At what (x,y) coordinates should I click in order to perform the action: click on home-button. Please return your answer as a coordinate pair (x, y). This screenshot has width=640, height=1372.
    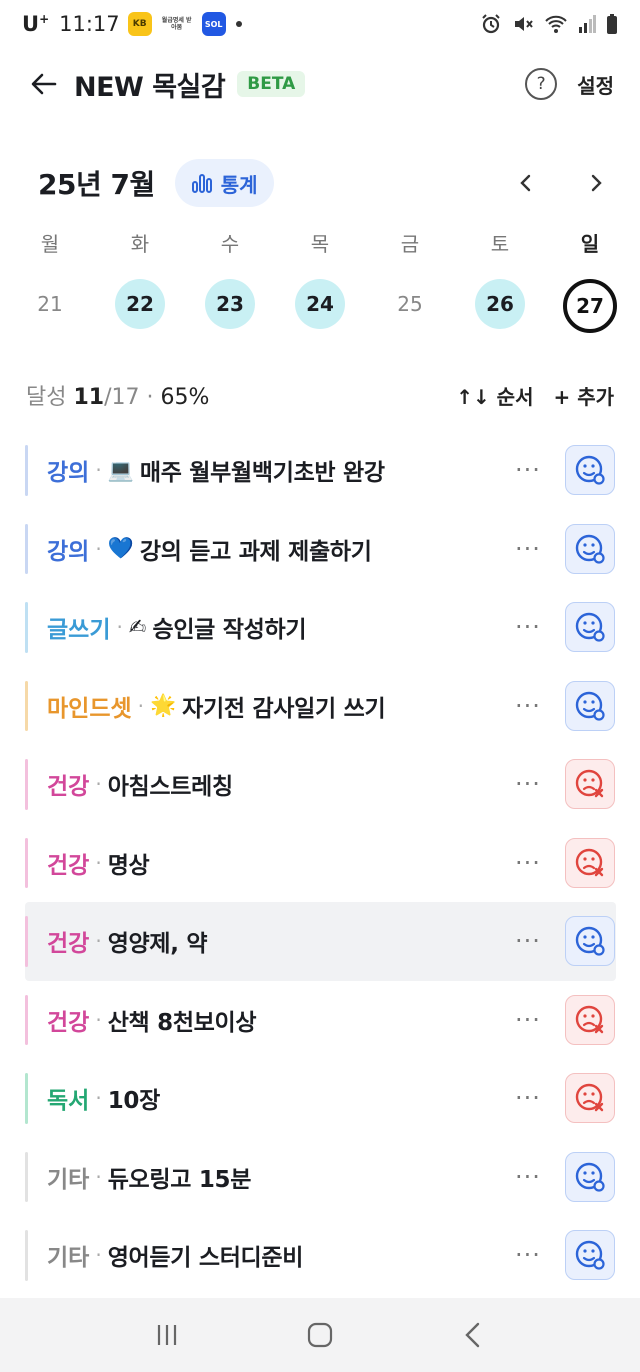
    Looking at the image, I should click on (320, 1335).